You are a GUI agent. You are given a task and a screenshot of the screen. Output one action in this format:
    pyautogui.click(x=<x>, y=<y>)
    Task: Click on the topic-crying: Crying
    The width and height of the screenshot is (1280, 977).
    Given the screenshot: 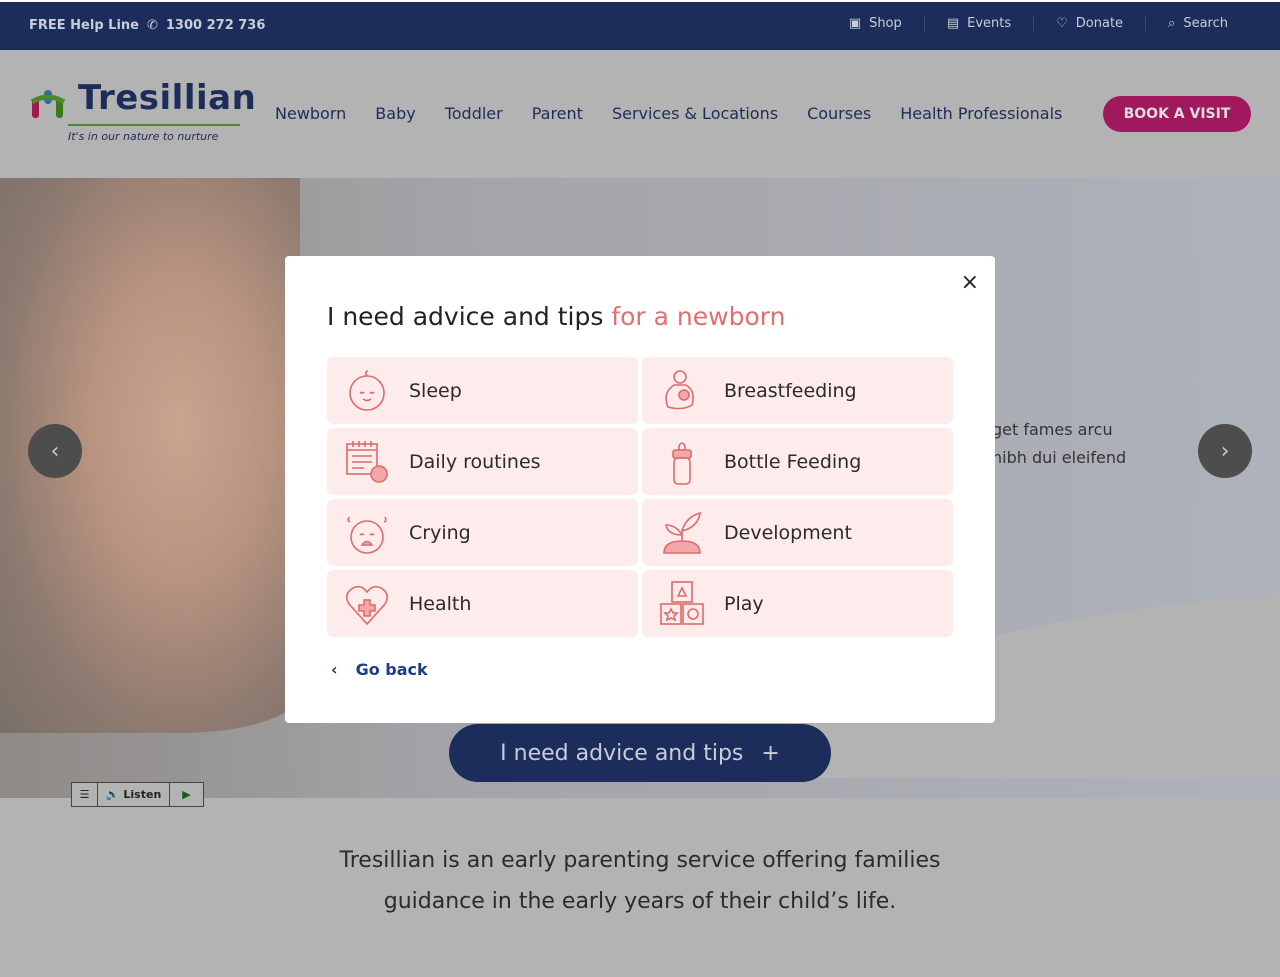 What is the action you would take?
    pyautogui.click(x=482, y=532)
    